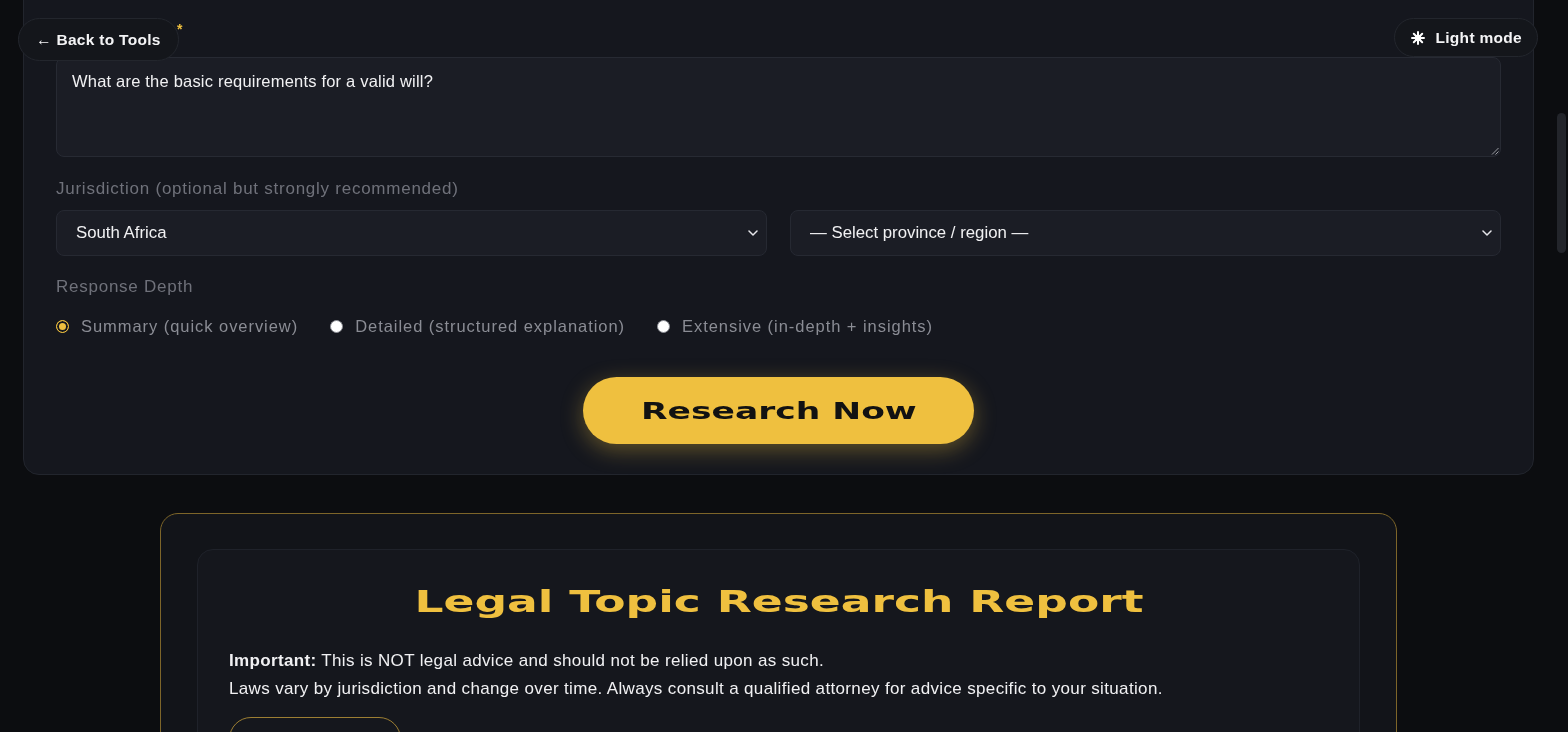  I want to click on disclaimer-text: Important: This is NOT legal advice and should not be relied upon as such., so click(527, 661).